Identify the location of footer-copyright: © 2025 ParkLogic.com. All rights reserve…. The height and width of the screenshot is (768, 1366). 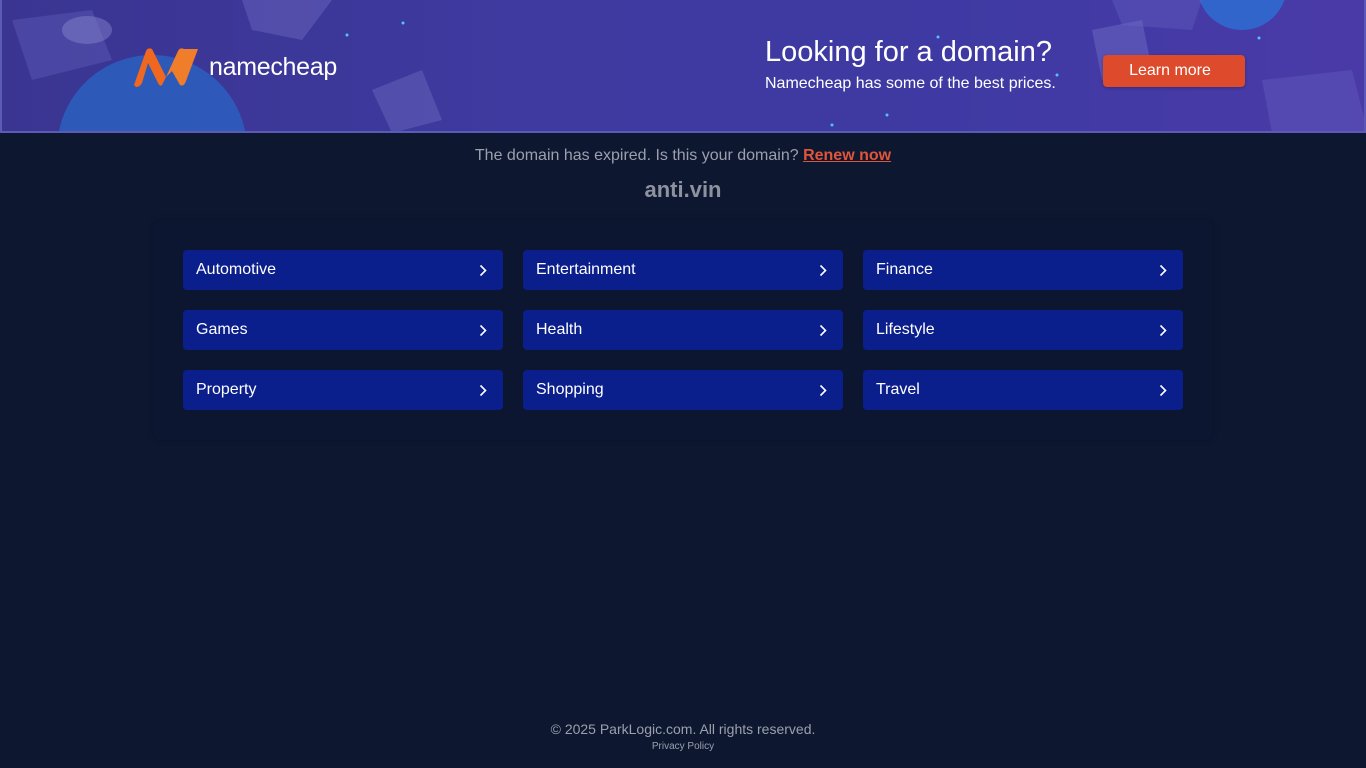
(683, 729).